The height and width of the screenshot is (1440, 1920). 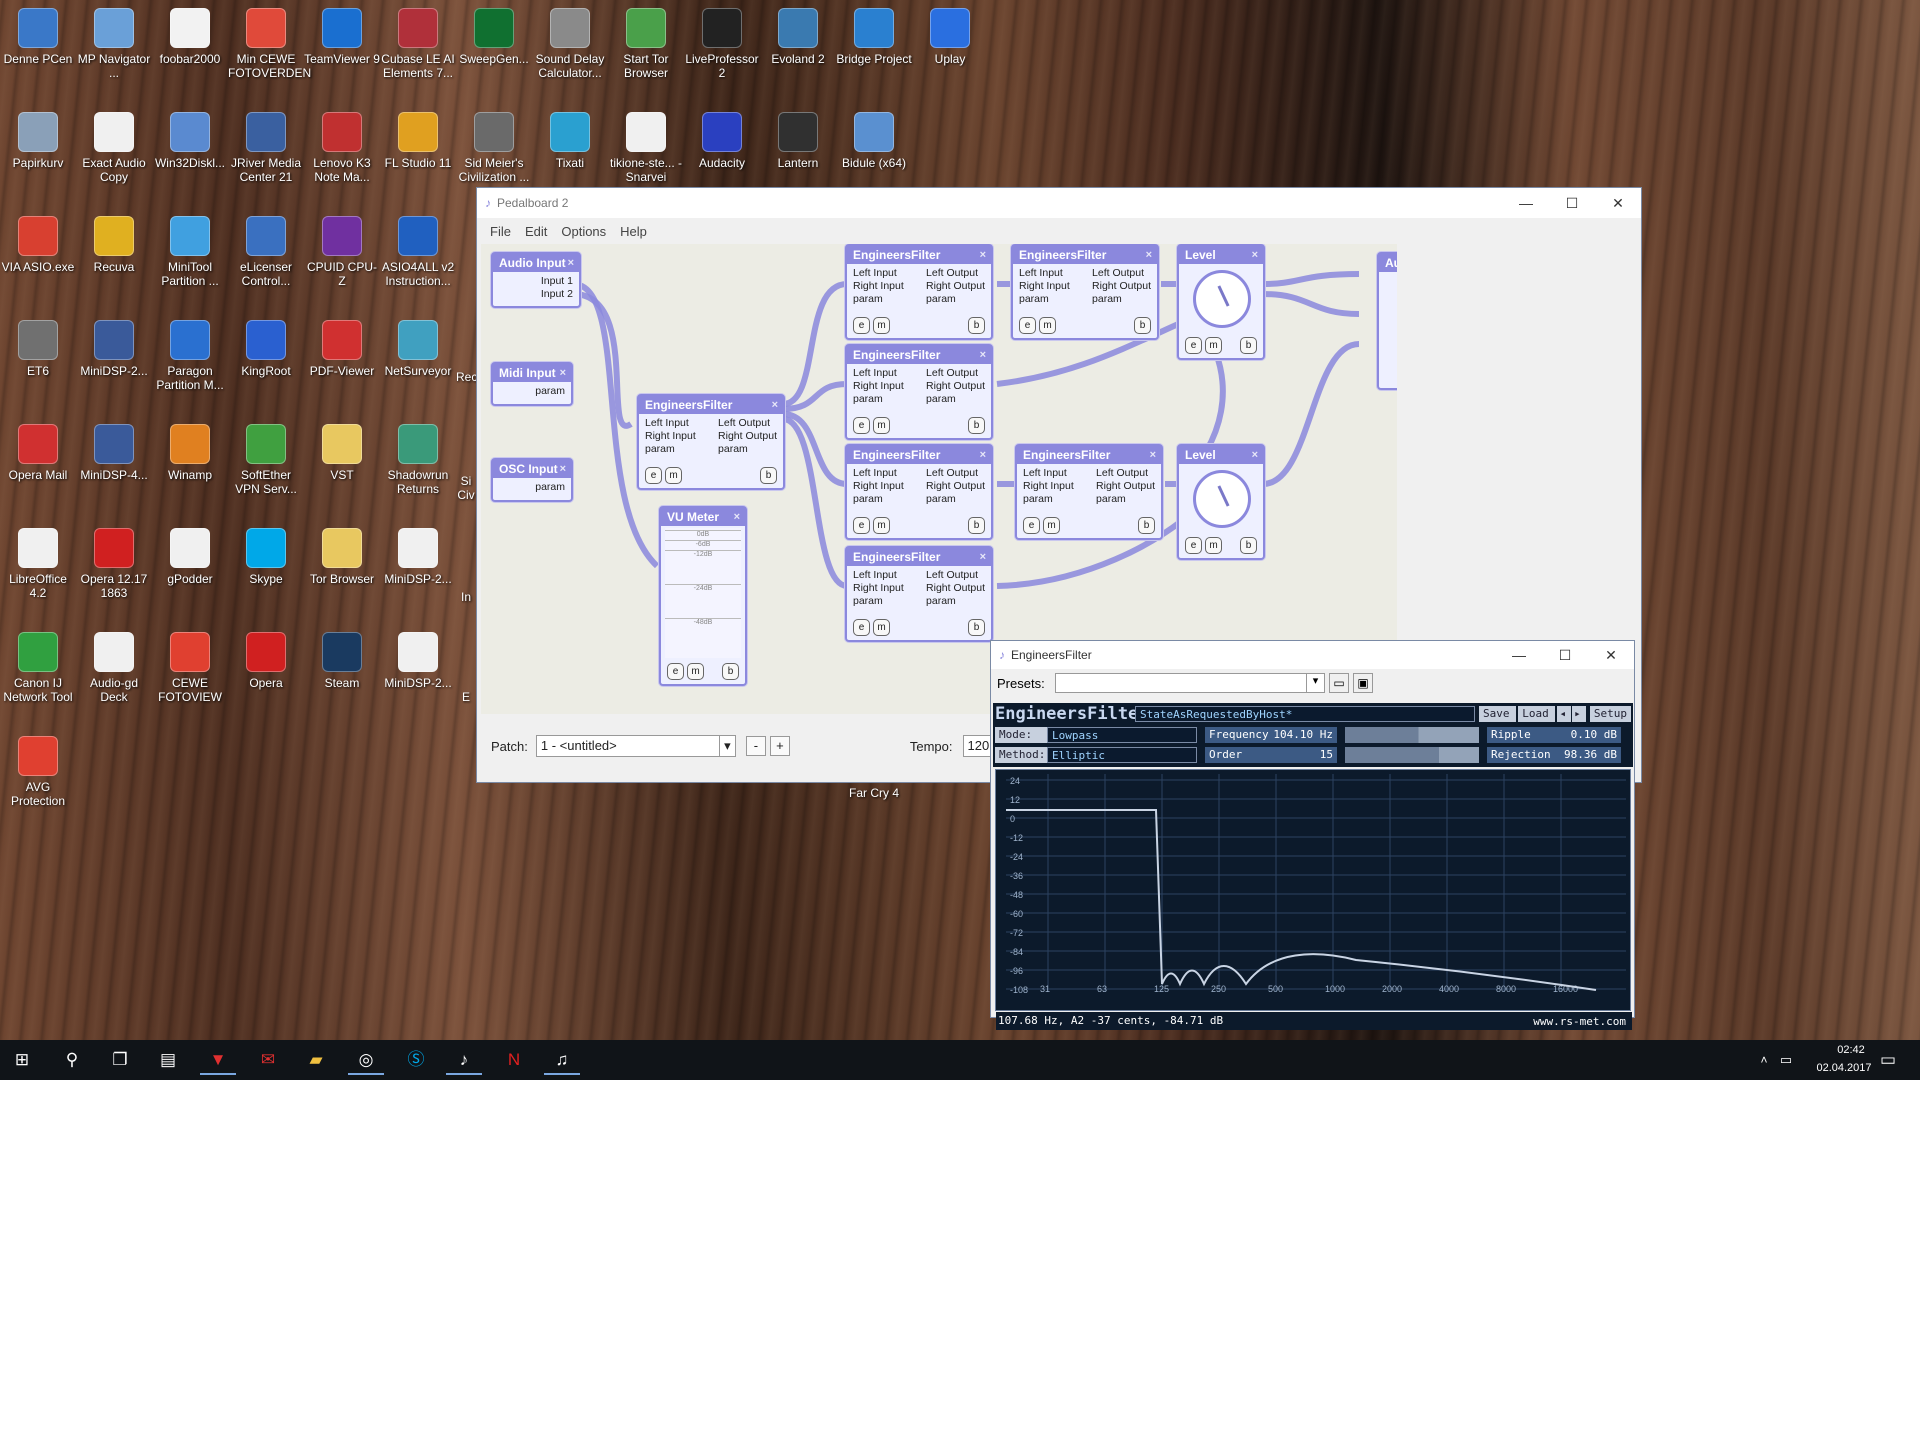 What do you see at coordinates (635, 746) in the screenshot?
I see `patch-select: 1 - <untitled> ▾` at bounding box center [635, 746].